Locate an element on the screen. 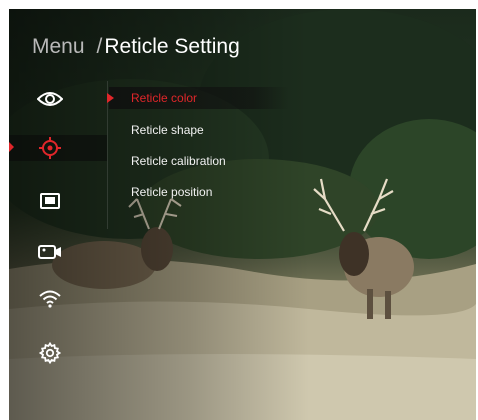 This screenshot has width=478, height=420. eye-icon is located at coordinates (50, 99).